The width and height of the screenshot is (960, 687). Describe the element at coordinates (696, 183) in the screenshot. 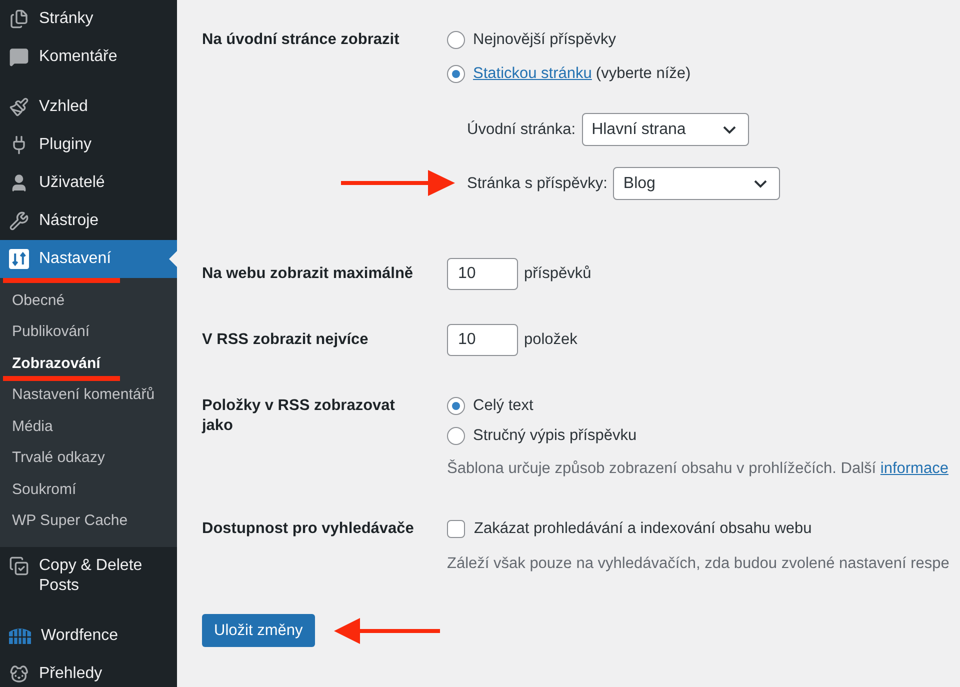

I see `page-select: Blog` at that location.